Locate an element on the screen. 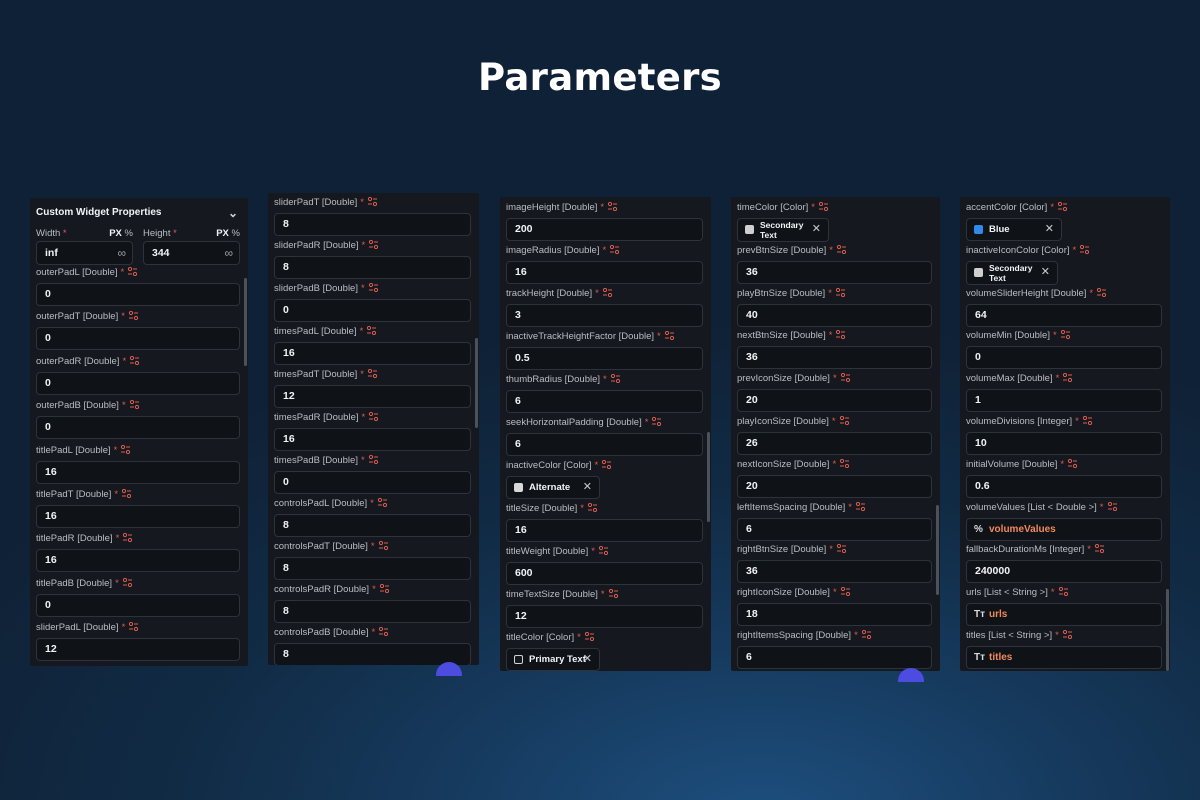  color-chip: Primary Text ✕ is located at coordinates (553, 659).